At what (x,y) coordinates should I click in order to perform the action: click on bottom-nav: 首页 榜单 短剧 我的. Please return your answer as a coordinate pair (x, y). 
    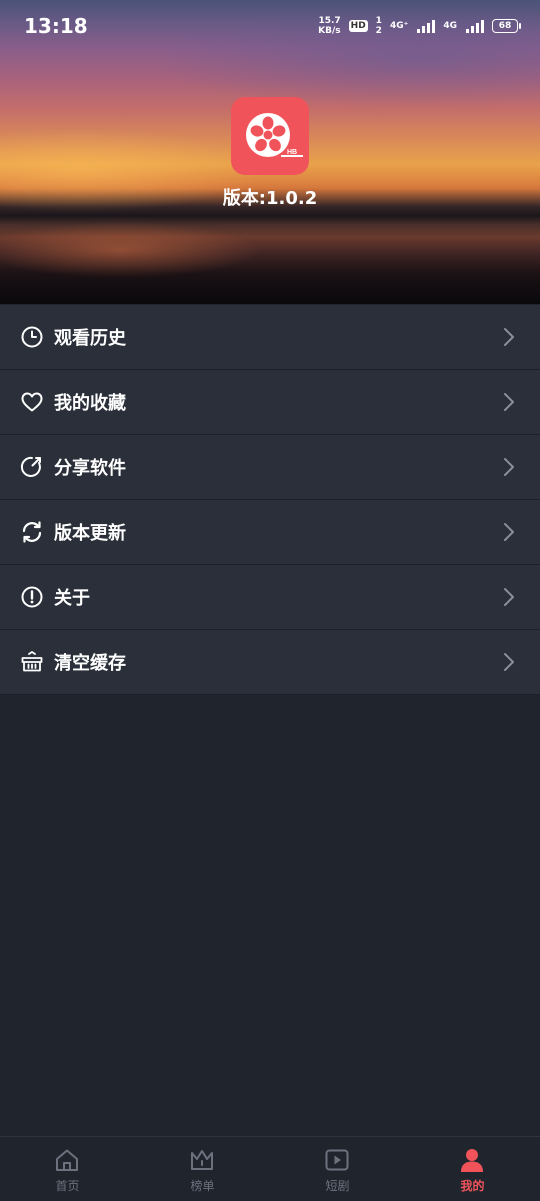
    Looking at the image, I should click on (270, 1168).